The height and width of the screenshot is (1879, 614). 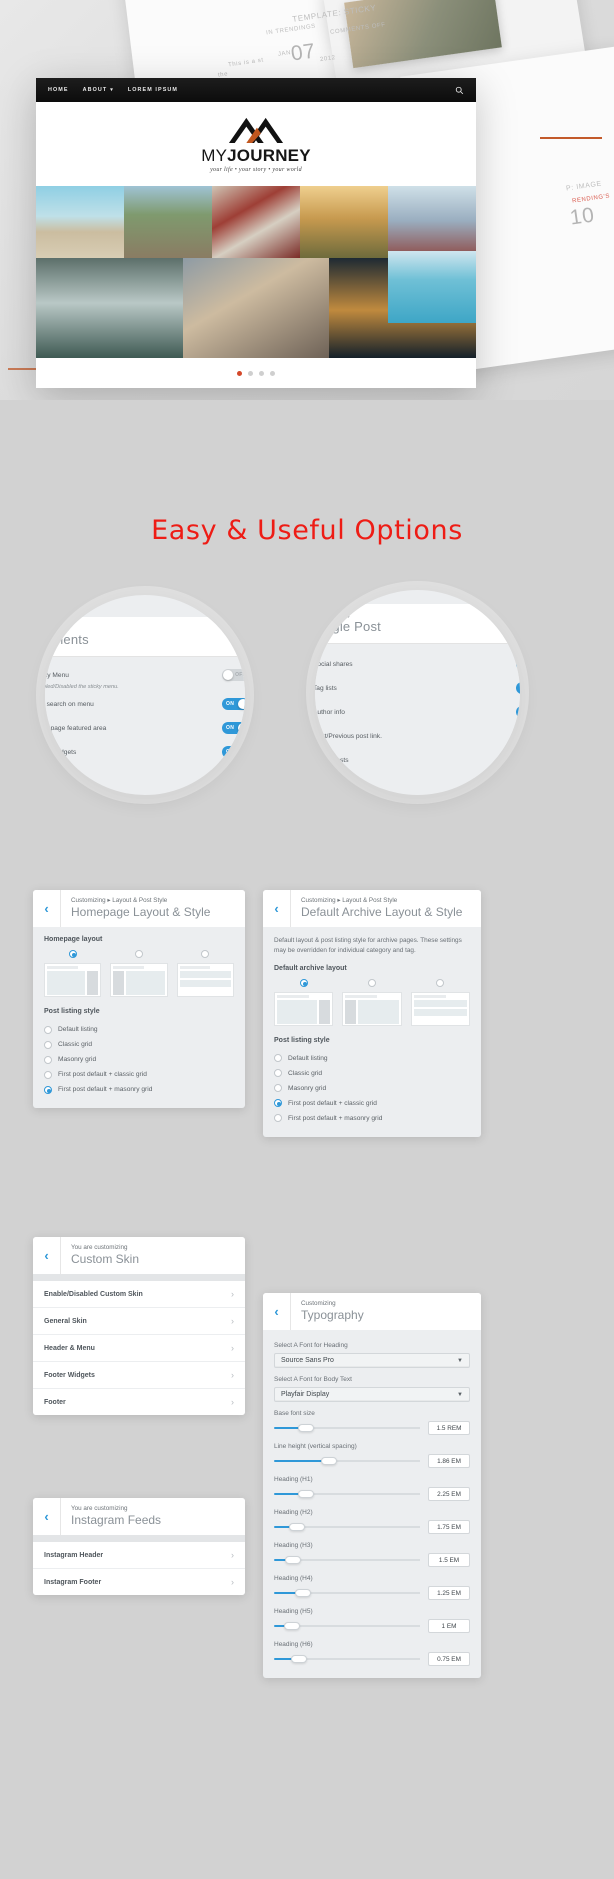 I want to click on radio-archive-layout-left-sidebar, so click(x=371, y=982).